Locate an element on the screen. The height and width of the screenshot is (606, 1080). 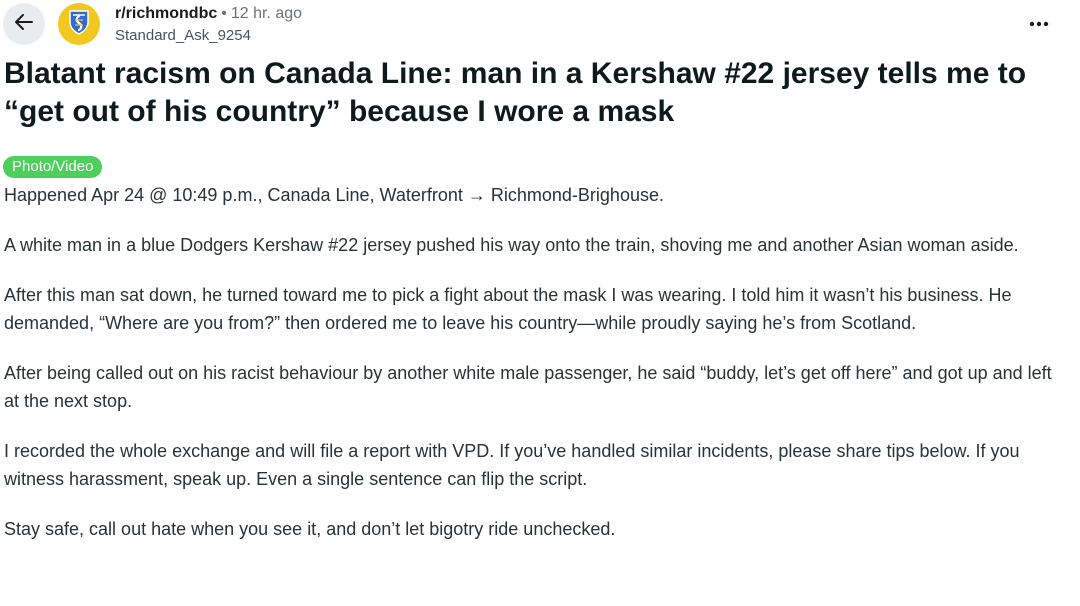
subreddit-avatar is located at coordinates (79, 24).